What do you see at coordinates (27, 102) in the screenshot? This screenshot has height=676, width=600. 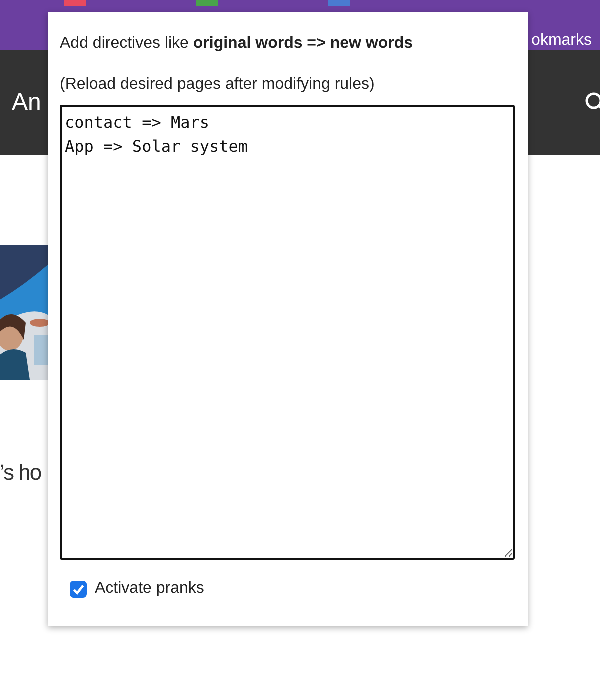 I see `site-title: An` at bounding box center [27, 102].